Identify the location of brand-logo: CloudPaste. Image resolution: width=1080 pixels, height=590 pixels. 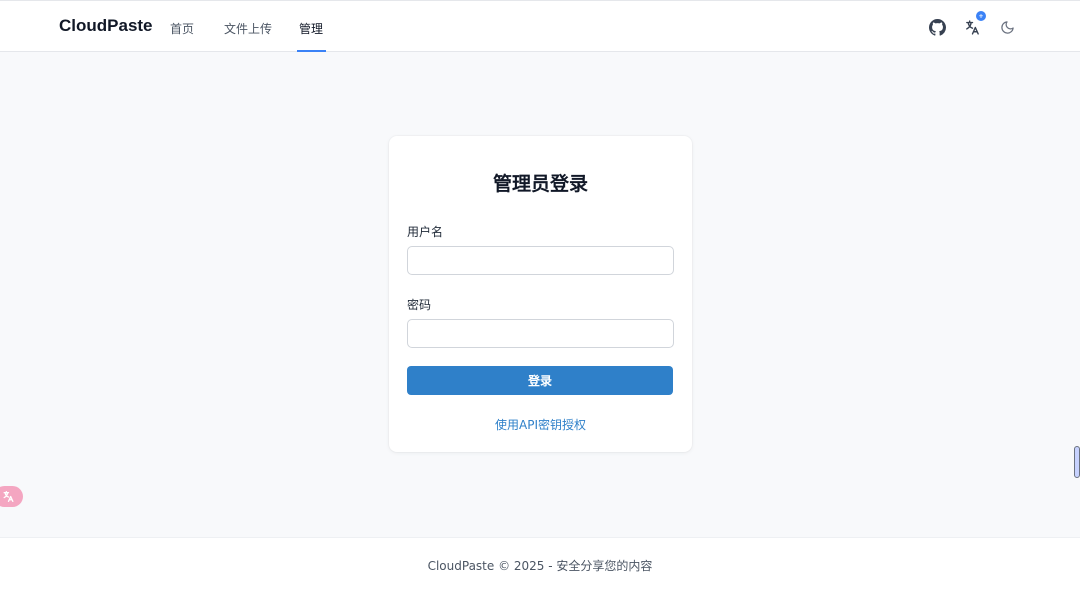
(106, 26).